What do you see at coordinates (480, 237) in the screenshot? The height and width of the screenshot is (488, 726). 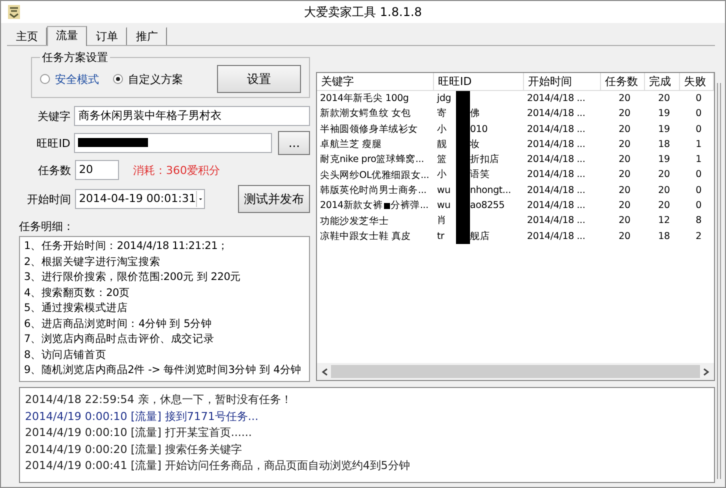 I see `table-cell-text: 舰店` at bounding box center [480, 237].